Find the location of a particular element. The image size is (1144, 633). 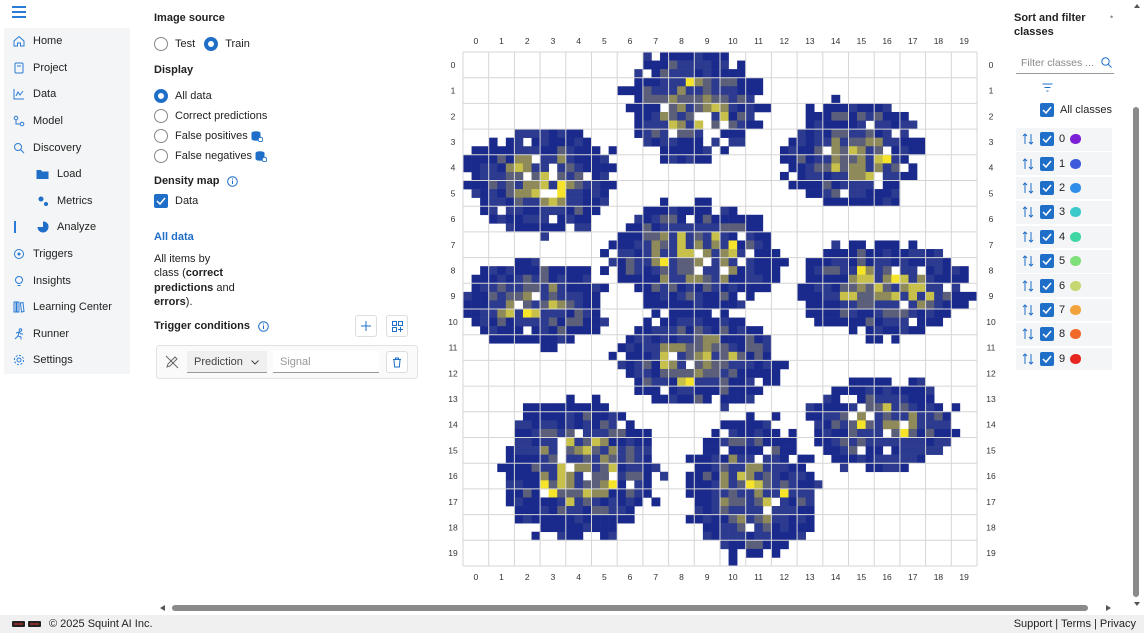

signal-input: Signal is located at coordinates (326, 362).